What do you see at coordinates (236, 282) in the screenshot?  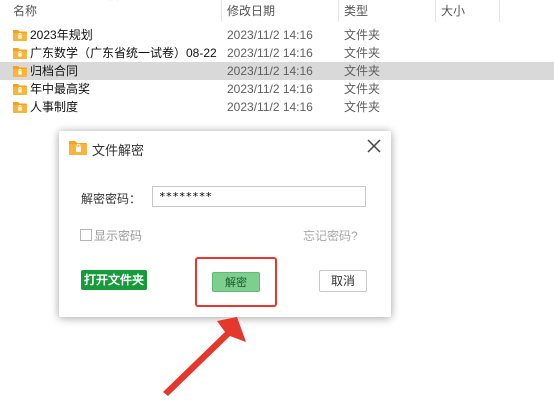 I see `decrypt-button-highlight-box` at bounding box center [236, 282].